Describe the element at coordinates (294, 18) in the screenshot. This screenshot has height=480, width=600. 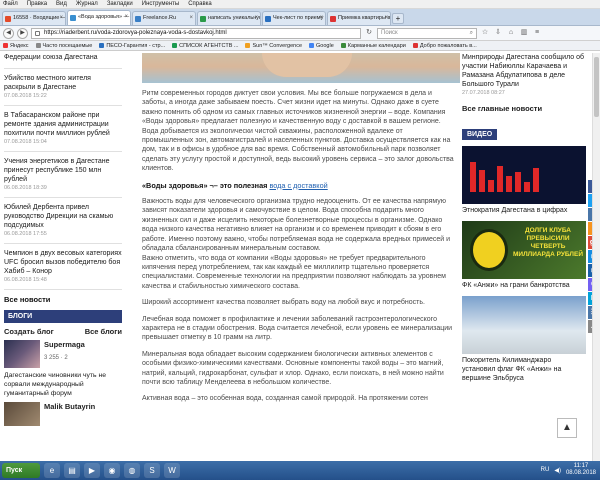
I see `browser-tab: Чек-лист по приему новостроек×` at that location.